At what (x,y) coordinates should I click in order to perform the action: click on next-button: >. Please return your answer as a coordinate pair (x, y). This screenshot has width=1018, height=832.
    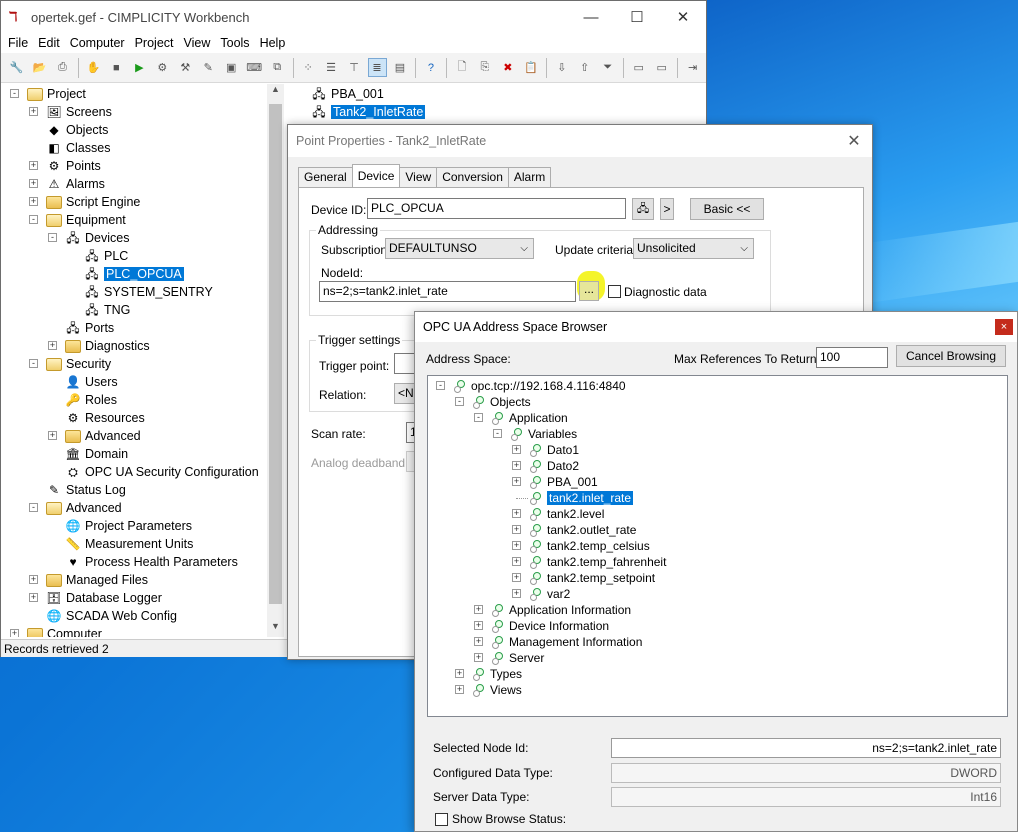
    Looking at the image, I should click on (667, 209).